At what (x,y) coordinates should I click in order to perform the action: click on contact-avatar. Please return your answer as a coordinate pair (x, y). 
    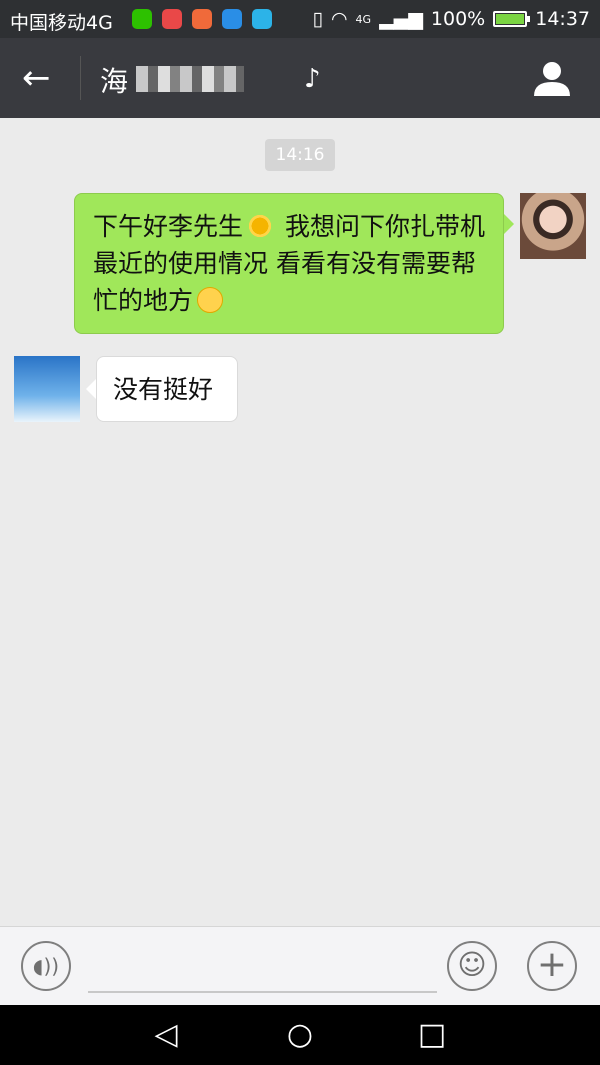
    Looking at the image, I should click on (47, 389).